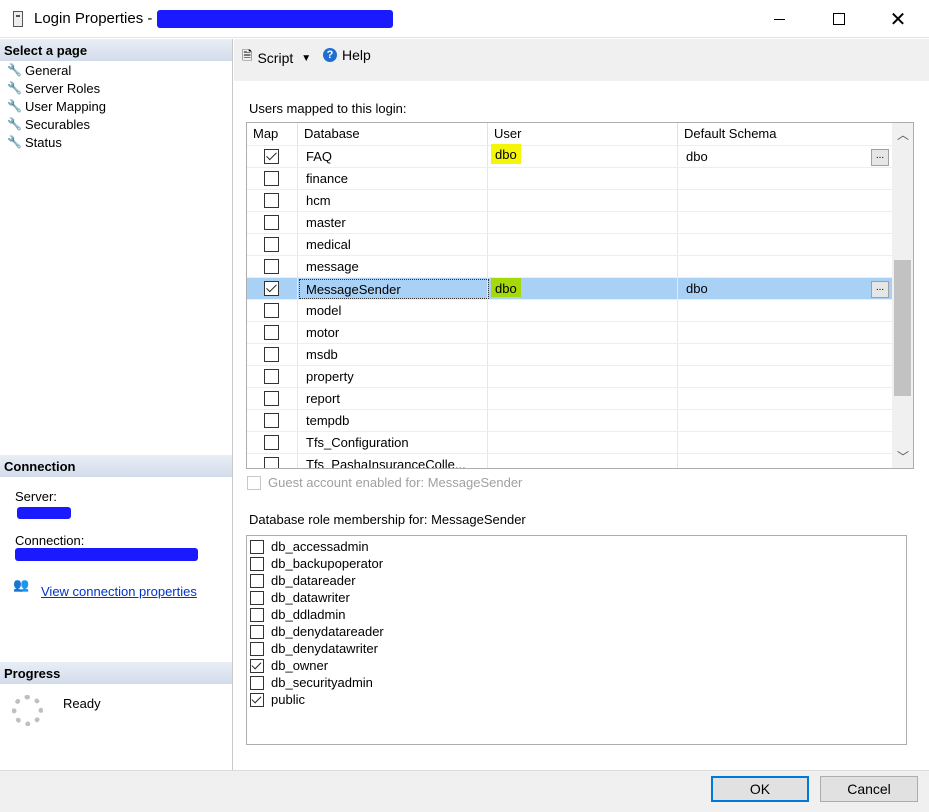 The height and width of the screenshot is (812, 929). Describe the element at coordinates (393, 134) in the screenshot. I see `column-header-database: Database` at that location.